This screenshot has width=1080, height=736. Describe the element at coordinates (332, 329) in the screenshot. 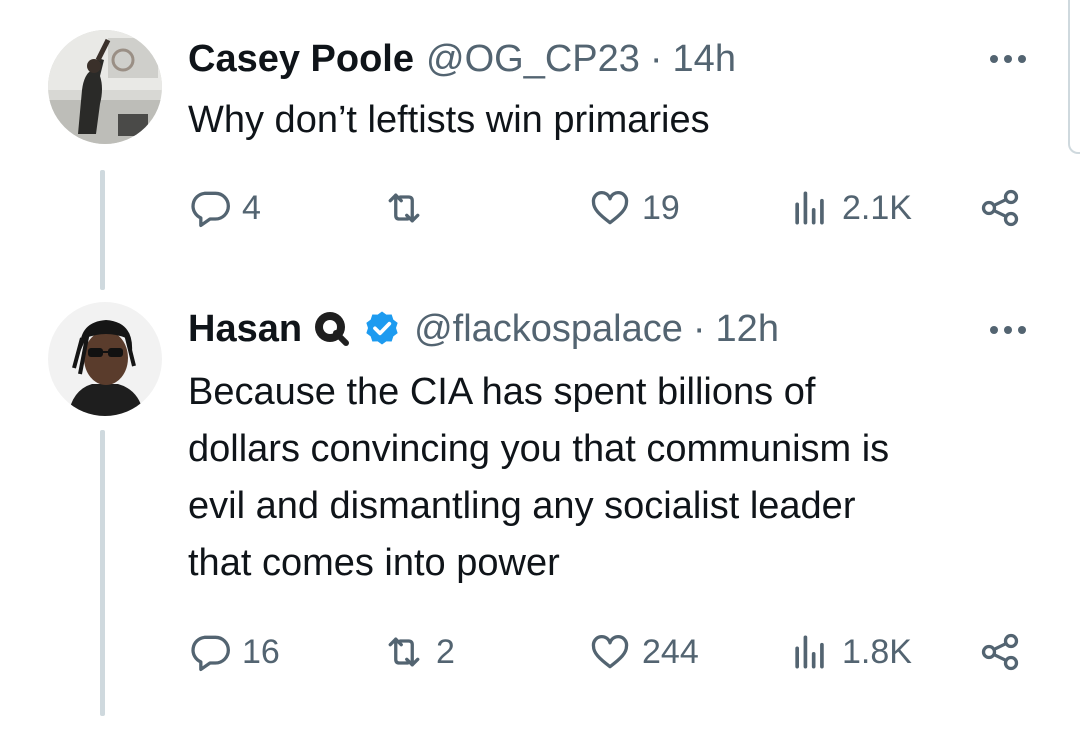

I see `search-badge-icon` at that location.